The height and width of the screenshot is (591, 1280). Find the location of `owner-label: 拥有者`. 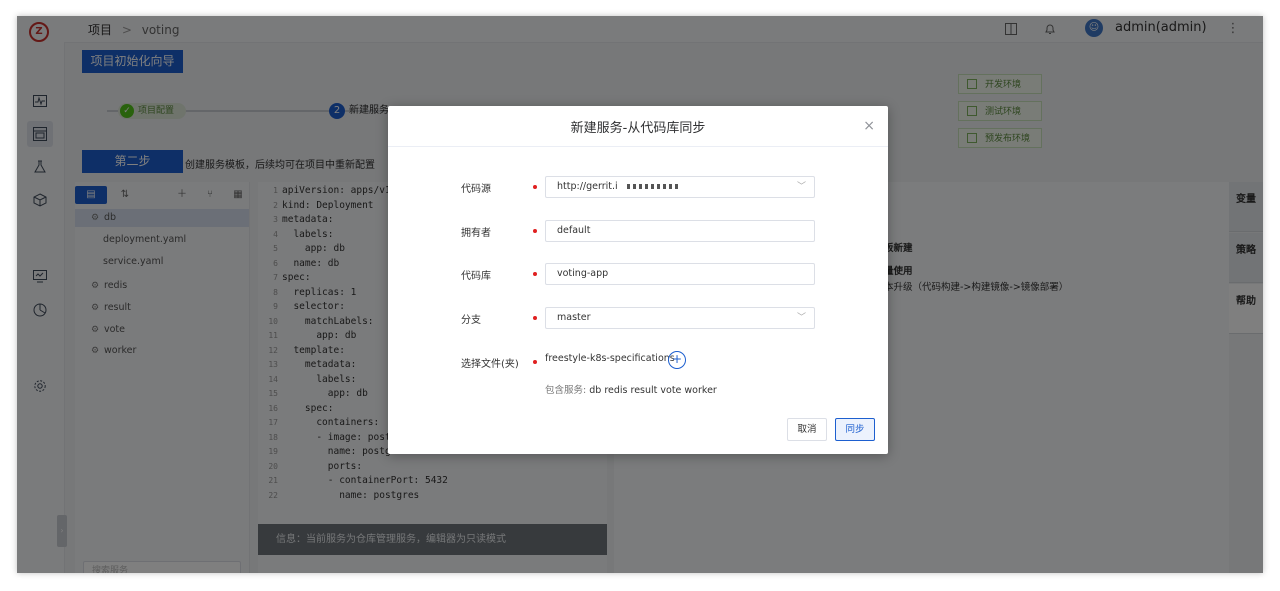

owner-label: 拥有者 is located at coordinates (476, 233).